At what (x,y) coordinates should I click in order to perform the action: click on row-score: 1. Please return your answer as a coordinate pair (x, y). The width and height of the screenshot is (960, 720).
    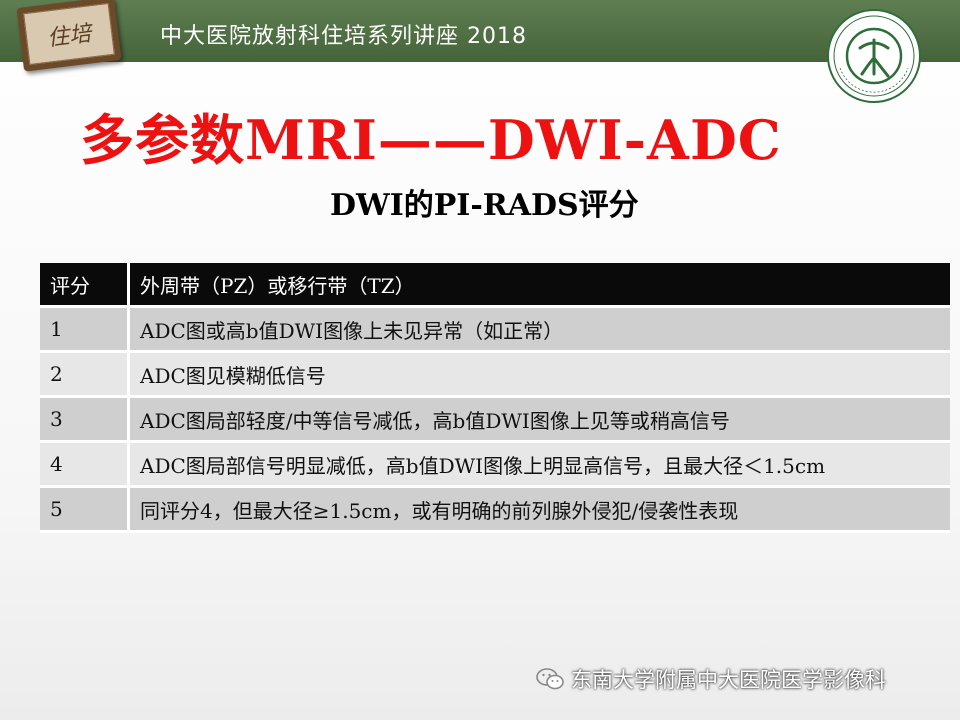
    Looking at the image, I should click on (85, 329).